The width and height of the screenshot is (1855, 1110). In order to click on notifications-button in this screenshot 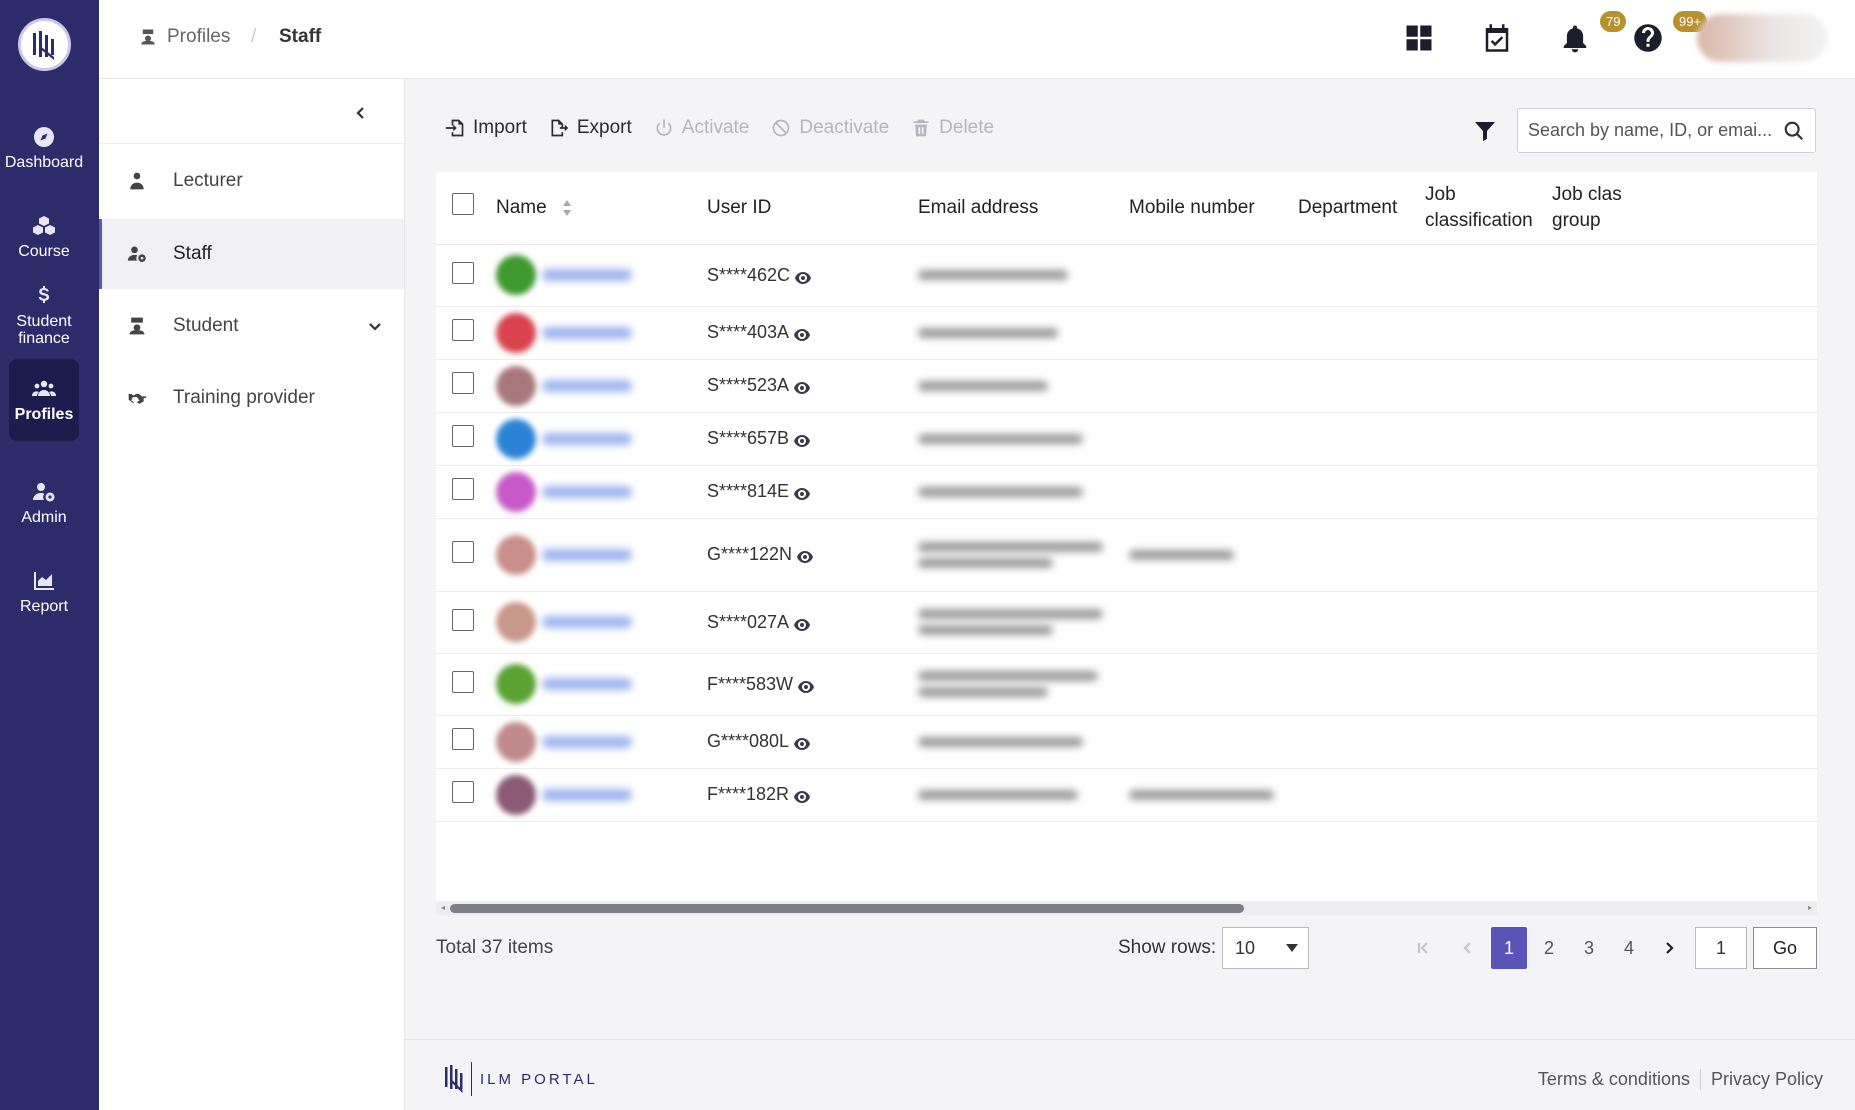, I will do `click(1575, 38)`.